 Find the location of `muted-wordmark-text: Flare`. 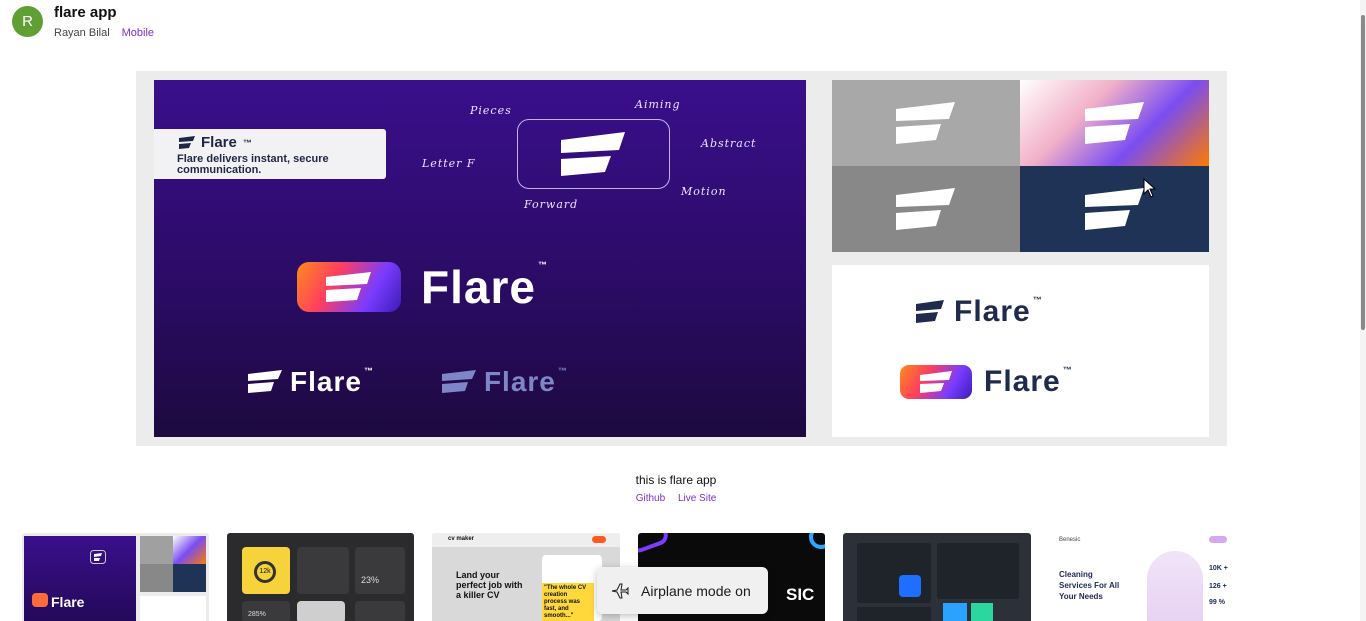

muted-wordmark-text: Flare is located at coordinates (519, 381).